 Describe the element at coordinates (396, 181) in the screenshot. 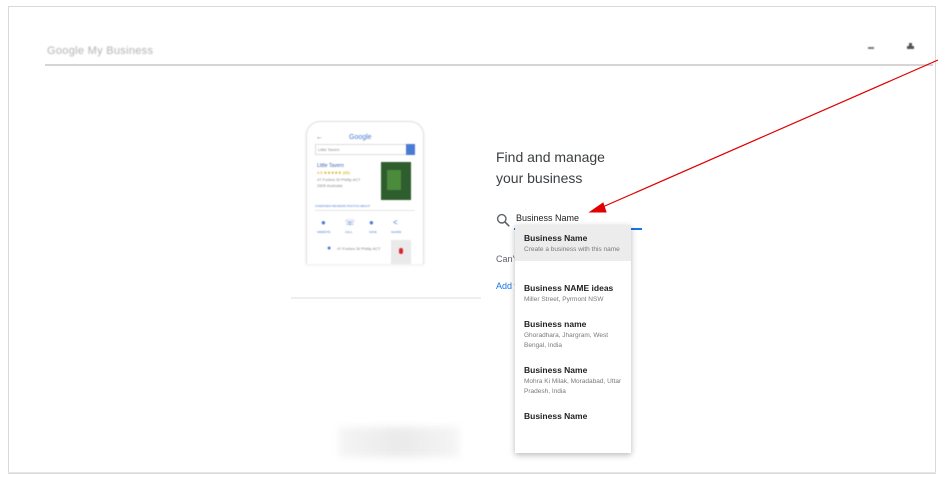

I see `phone-business-photo` at that location.